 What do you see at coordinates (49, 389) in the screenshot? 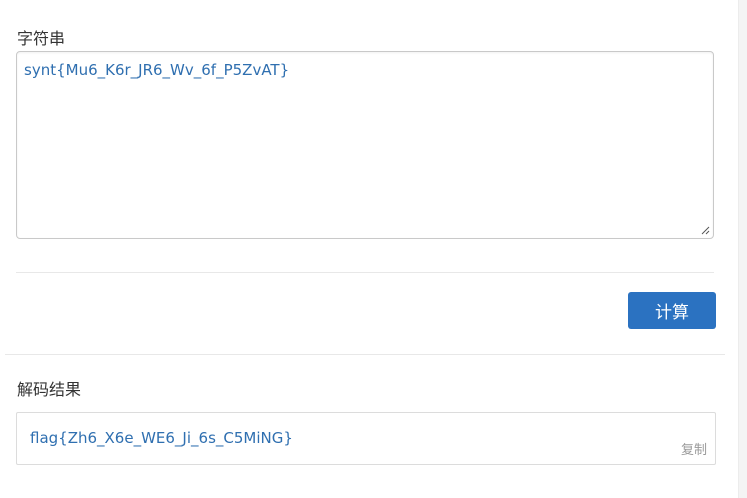
I see `result-label: 解码结果` at bounding box center [49, 389].